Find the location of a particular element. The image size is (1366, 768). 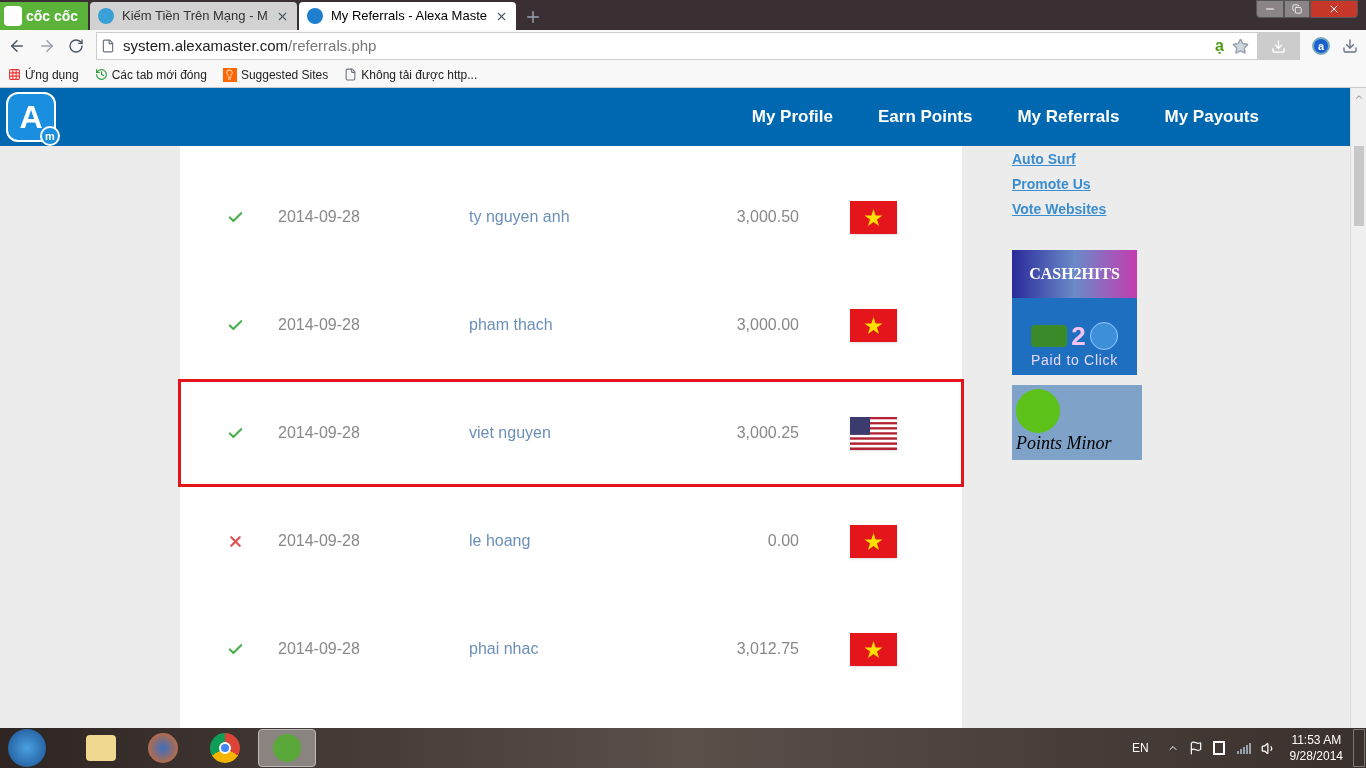

brand-label: cốc cốc is located at coordinates (52, 16).